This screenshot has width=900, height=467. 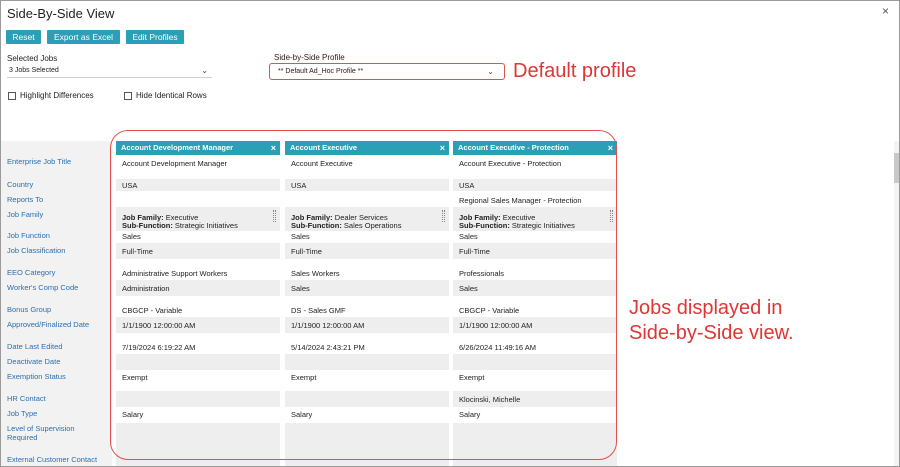 What do you see at coordinates (498, 347) in the screenshot?
I see `edited-date-value: 6/26/2024 11:49:16 AM` at bounding box center [498, 347].